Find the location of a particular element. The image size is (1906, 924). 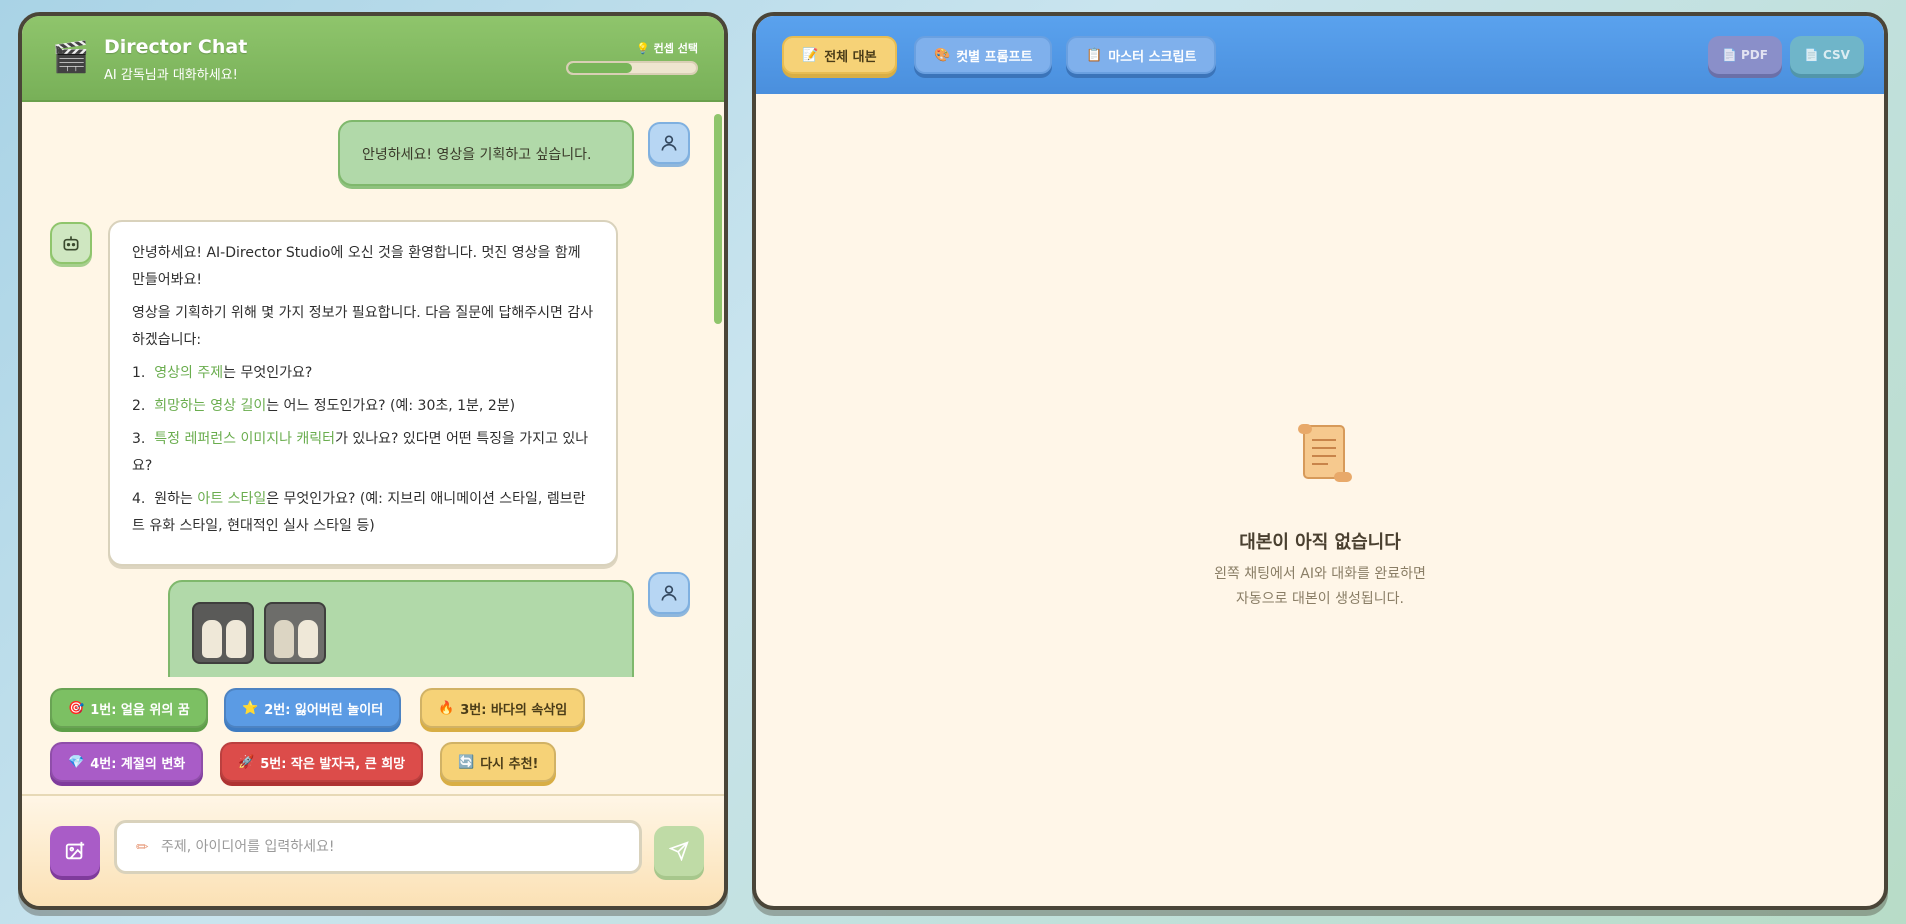

suggestion-chip-4: 💎 4번: 계절의 변화 is located at coordinates (127, 762).